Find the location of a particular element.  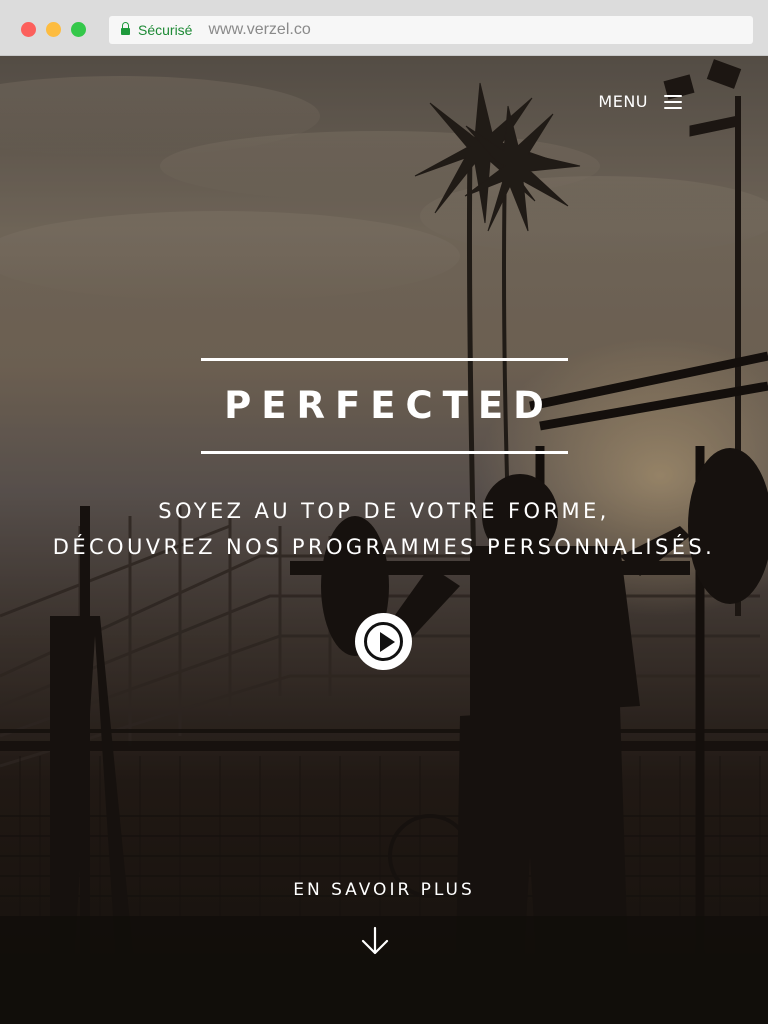

play-video-button is located at coordinates (383, 641).